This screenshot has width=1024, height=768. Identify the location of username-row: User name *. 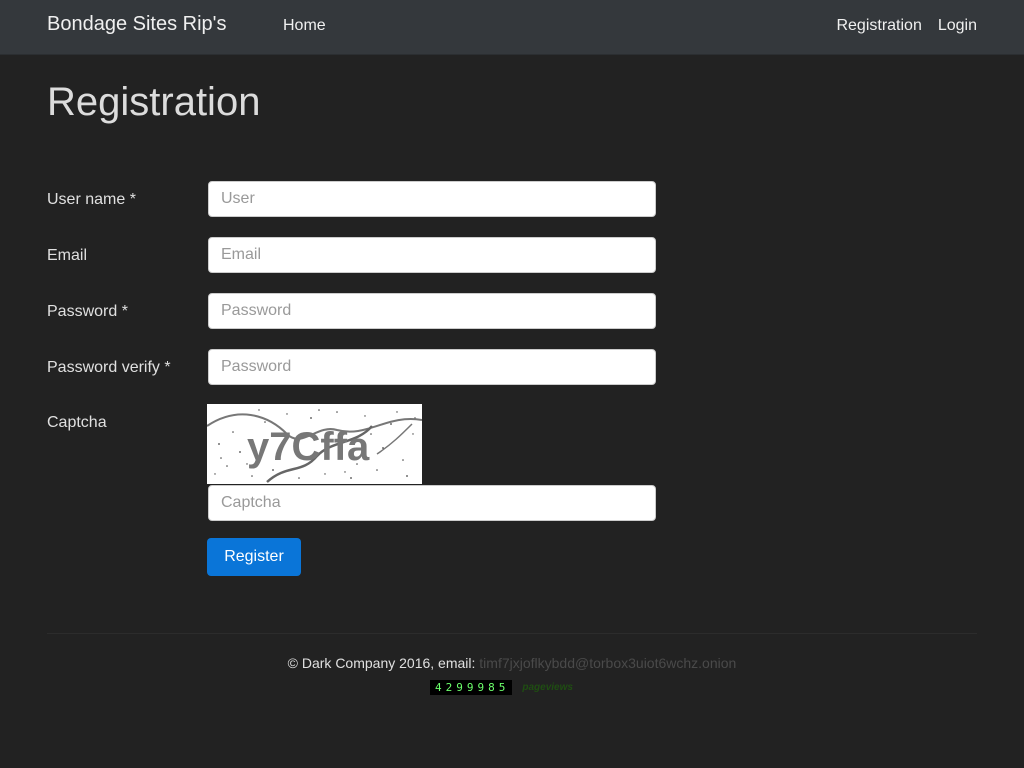
(351, 199).